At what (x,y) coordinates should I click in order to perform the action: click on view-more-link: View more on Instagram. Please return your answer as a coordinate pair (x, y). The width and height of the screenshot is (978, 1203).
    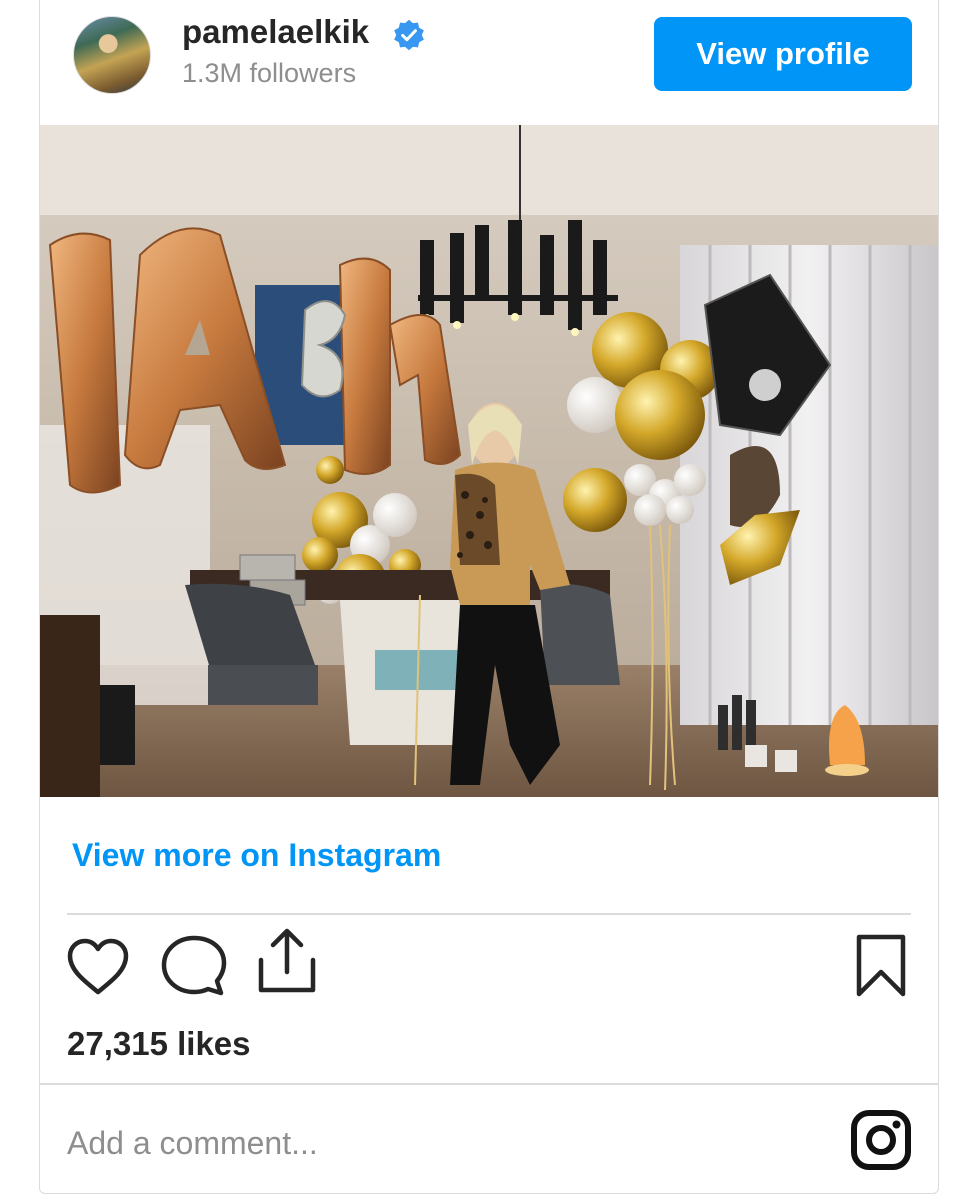
    Looking at the image, I should click on (256, 855).